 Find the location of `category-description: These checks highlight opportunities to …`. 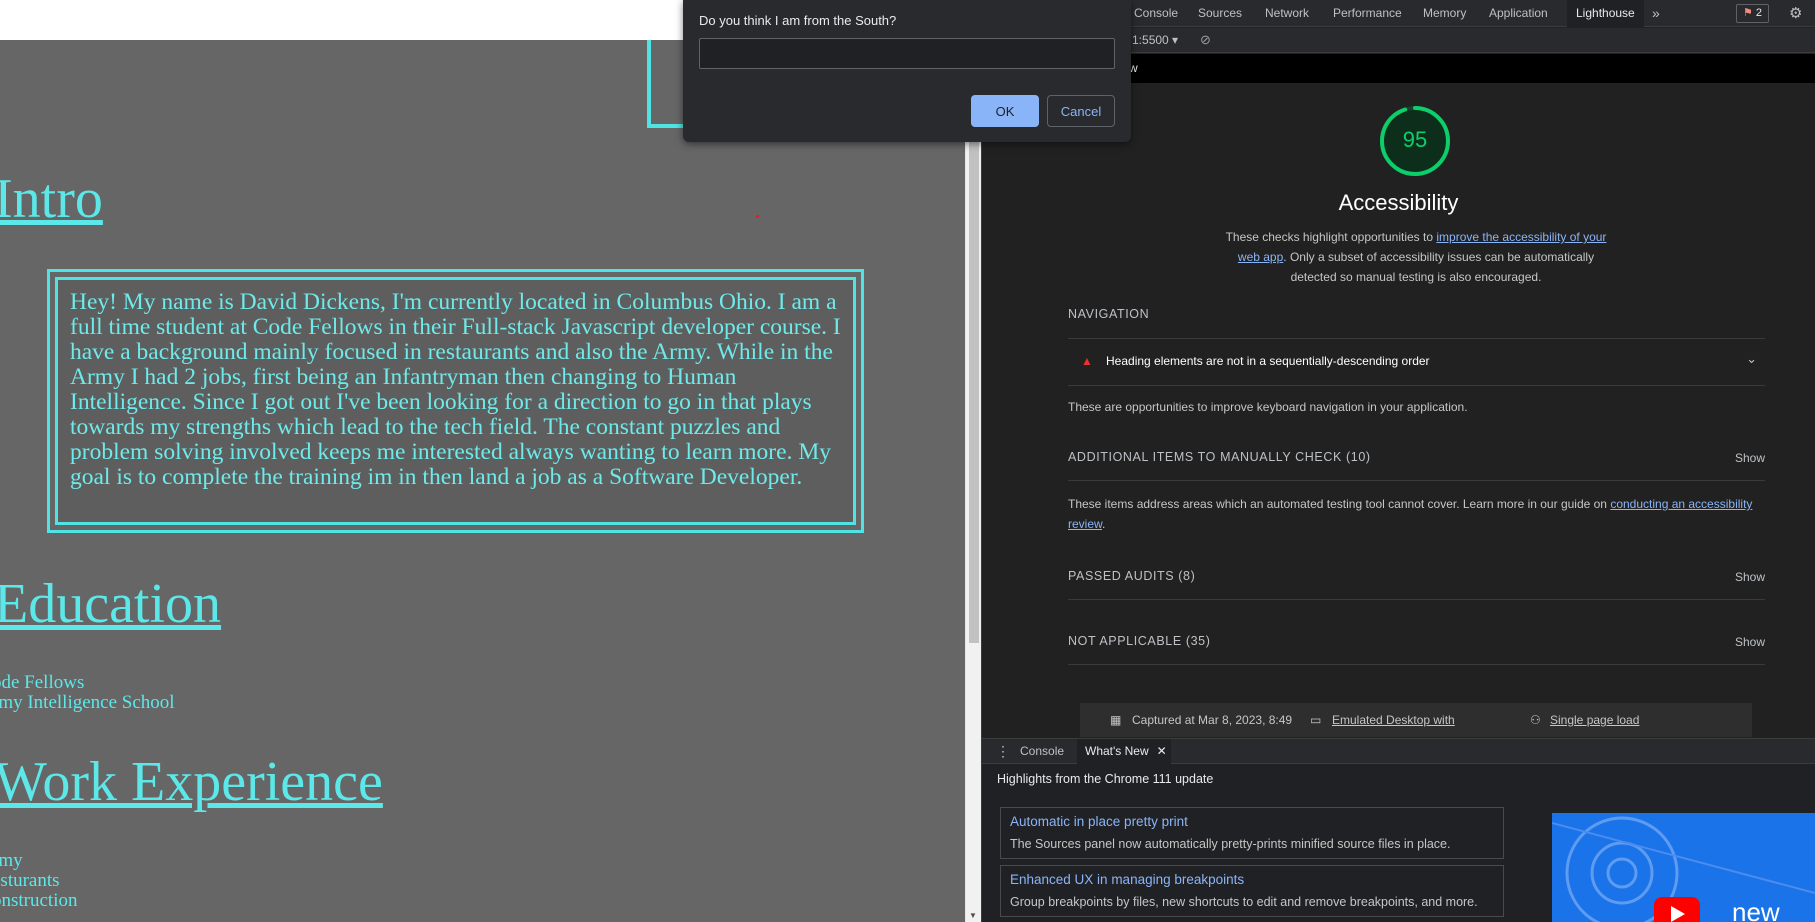

category-description: These checks highlight opportunities to … is located at coordinates (1416, 257).